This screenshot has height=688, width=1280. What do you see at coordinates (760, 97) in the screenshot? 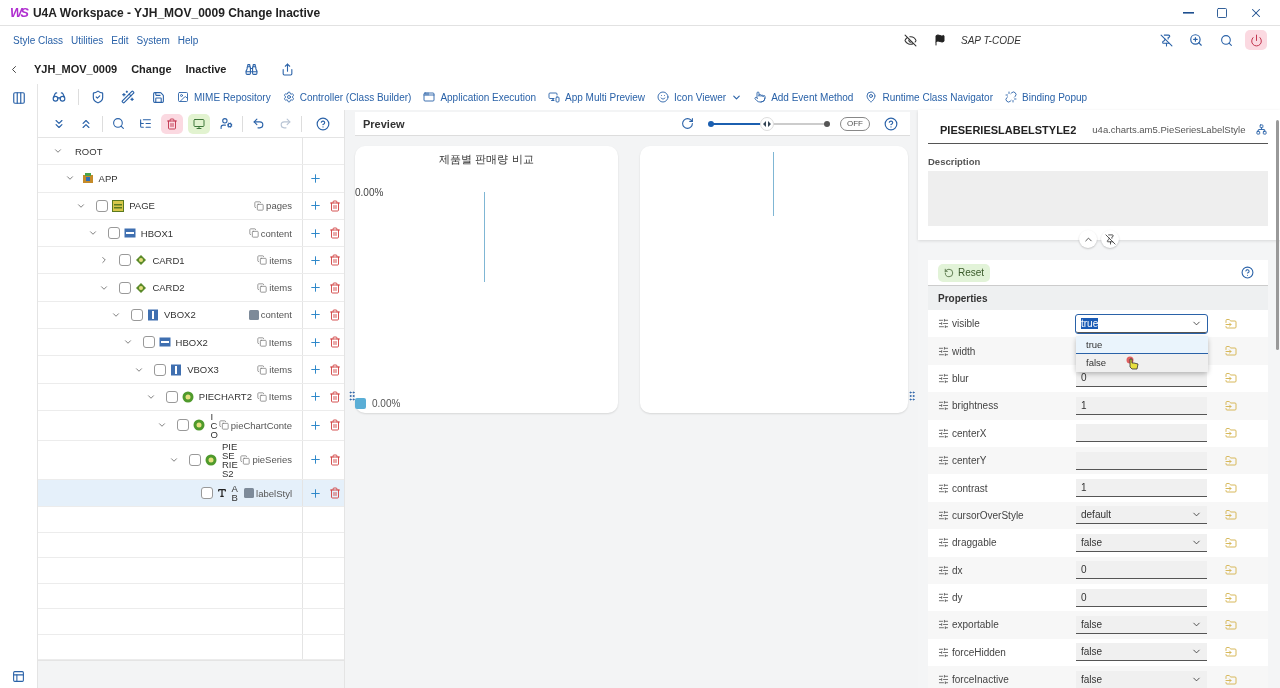
I see `pointer-icon` at bounding box center [760, 97].